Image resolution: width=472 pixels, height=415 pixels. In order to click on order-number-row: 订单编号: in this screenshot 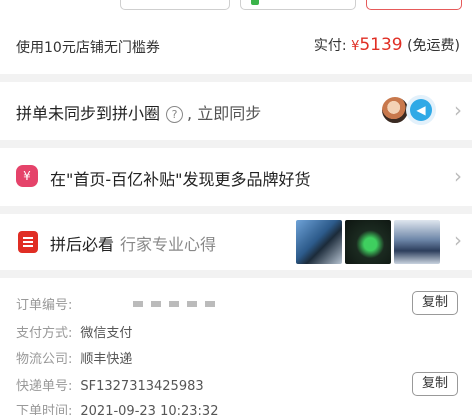, I will do `click(119, 303)`.